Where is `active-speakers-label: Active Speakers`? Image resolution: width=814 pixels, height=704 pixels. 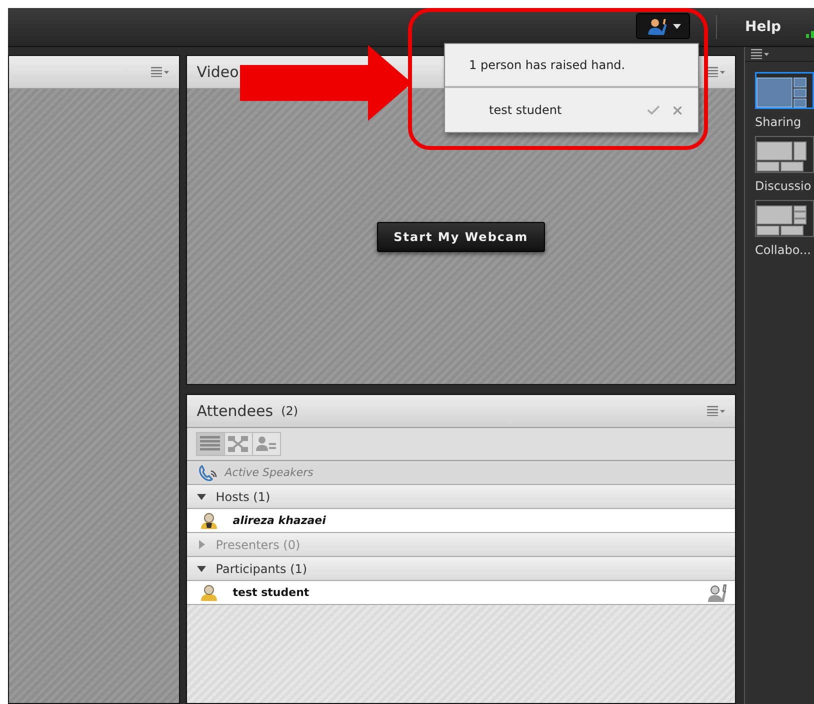 active-speakers-label: Active Speakers is located at coordinates (269, 472).